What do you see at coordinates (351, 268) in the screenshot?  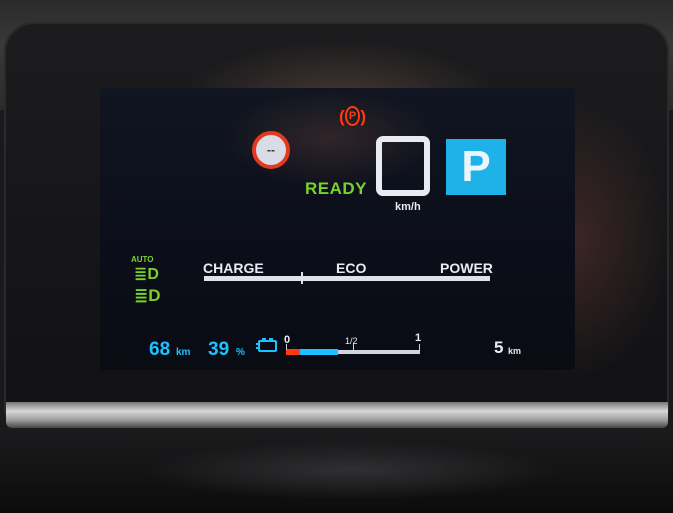 I see `power-meter-label-eco: ECO` at bounding box center [351, 268].